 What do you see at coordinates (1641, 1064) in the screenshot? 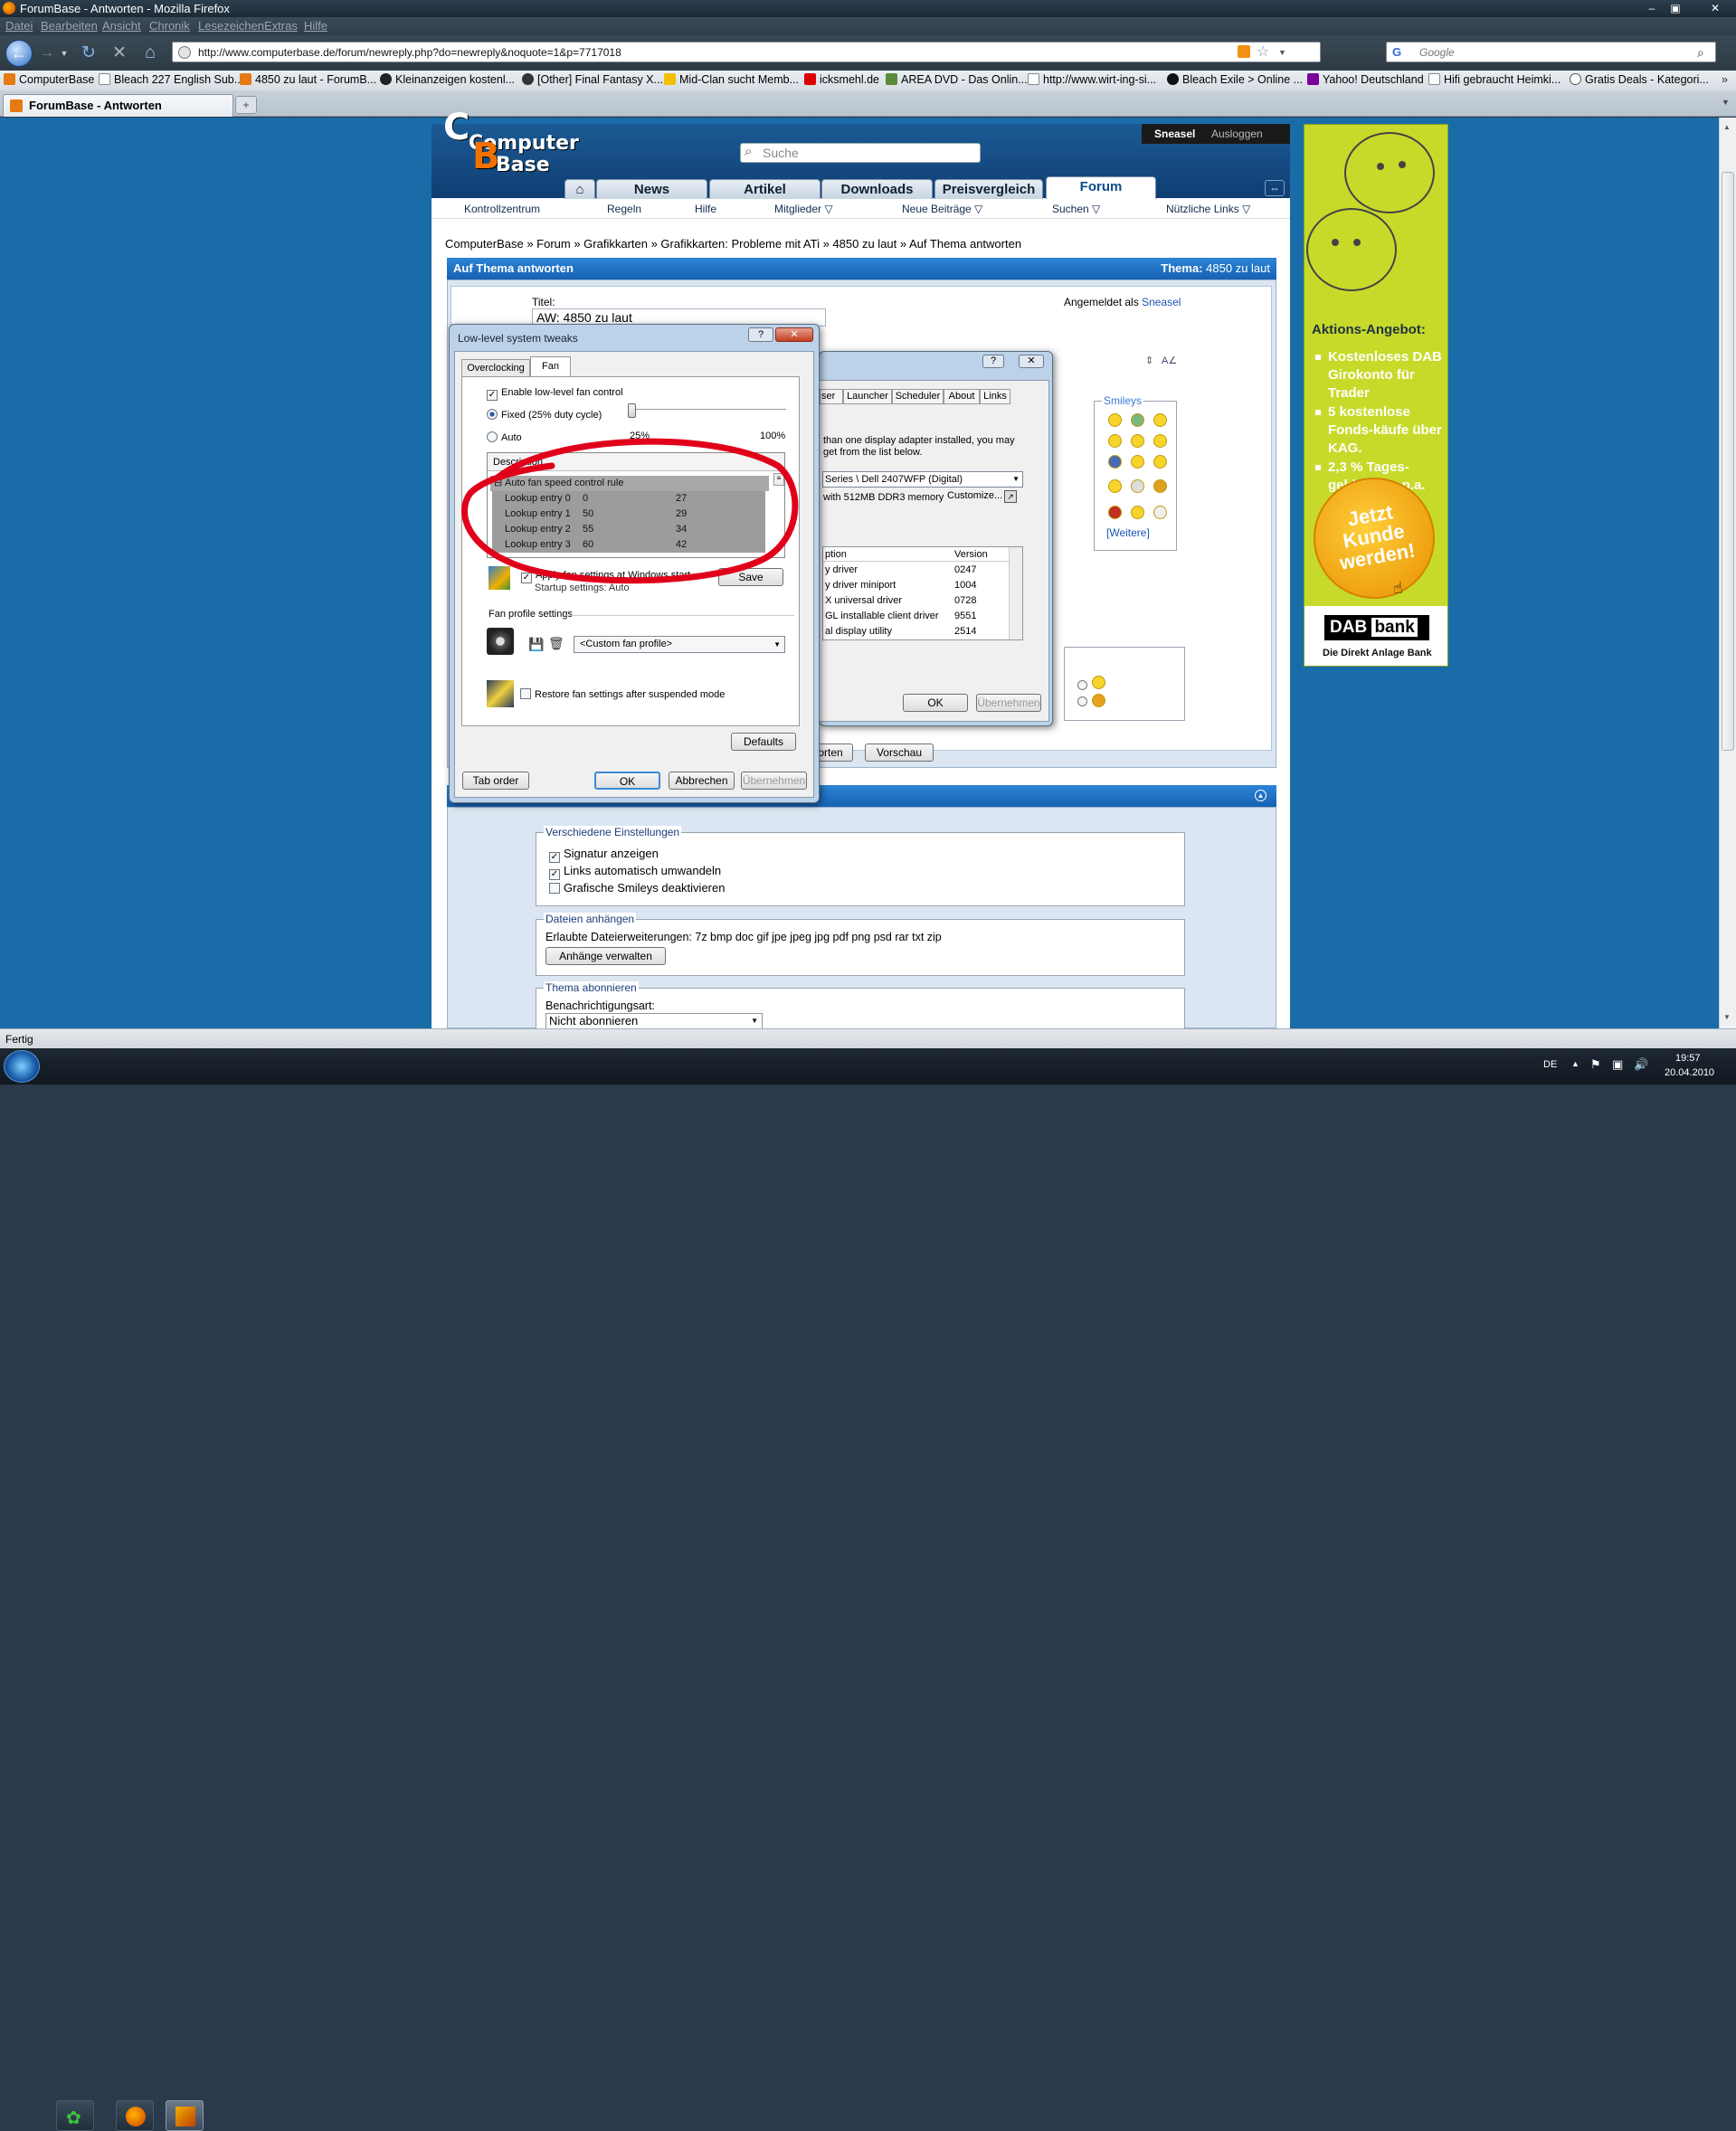
I see `volume-icon: 🔊` at bounding box center [1641, 1064].